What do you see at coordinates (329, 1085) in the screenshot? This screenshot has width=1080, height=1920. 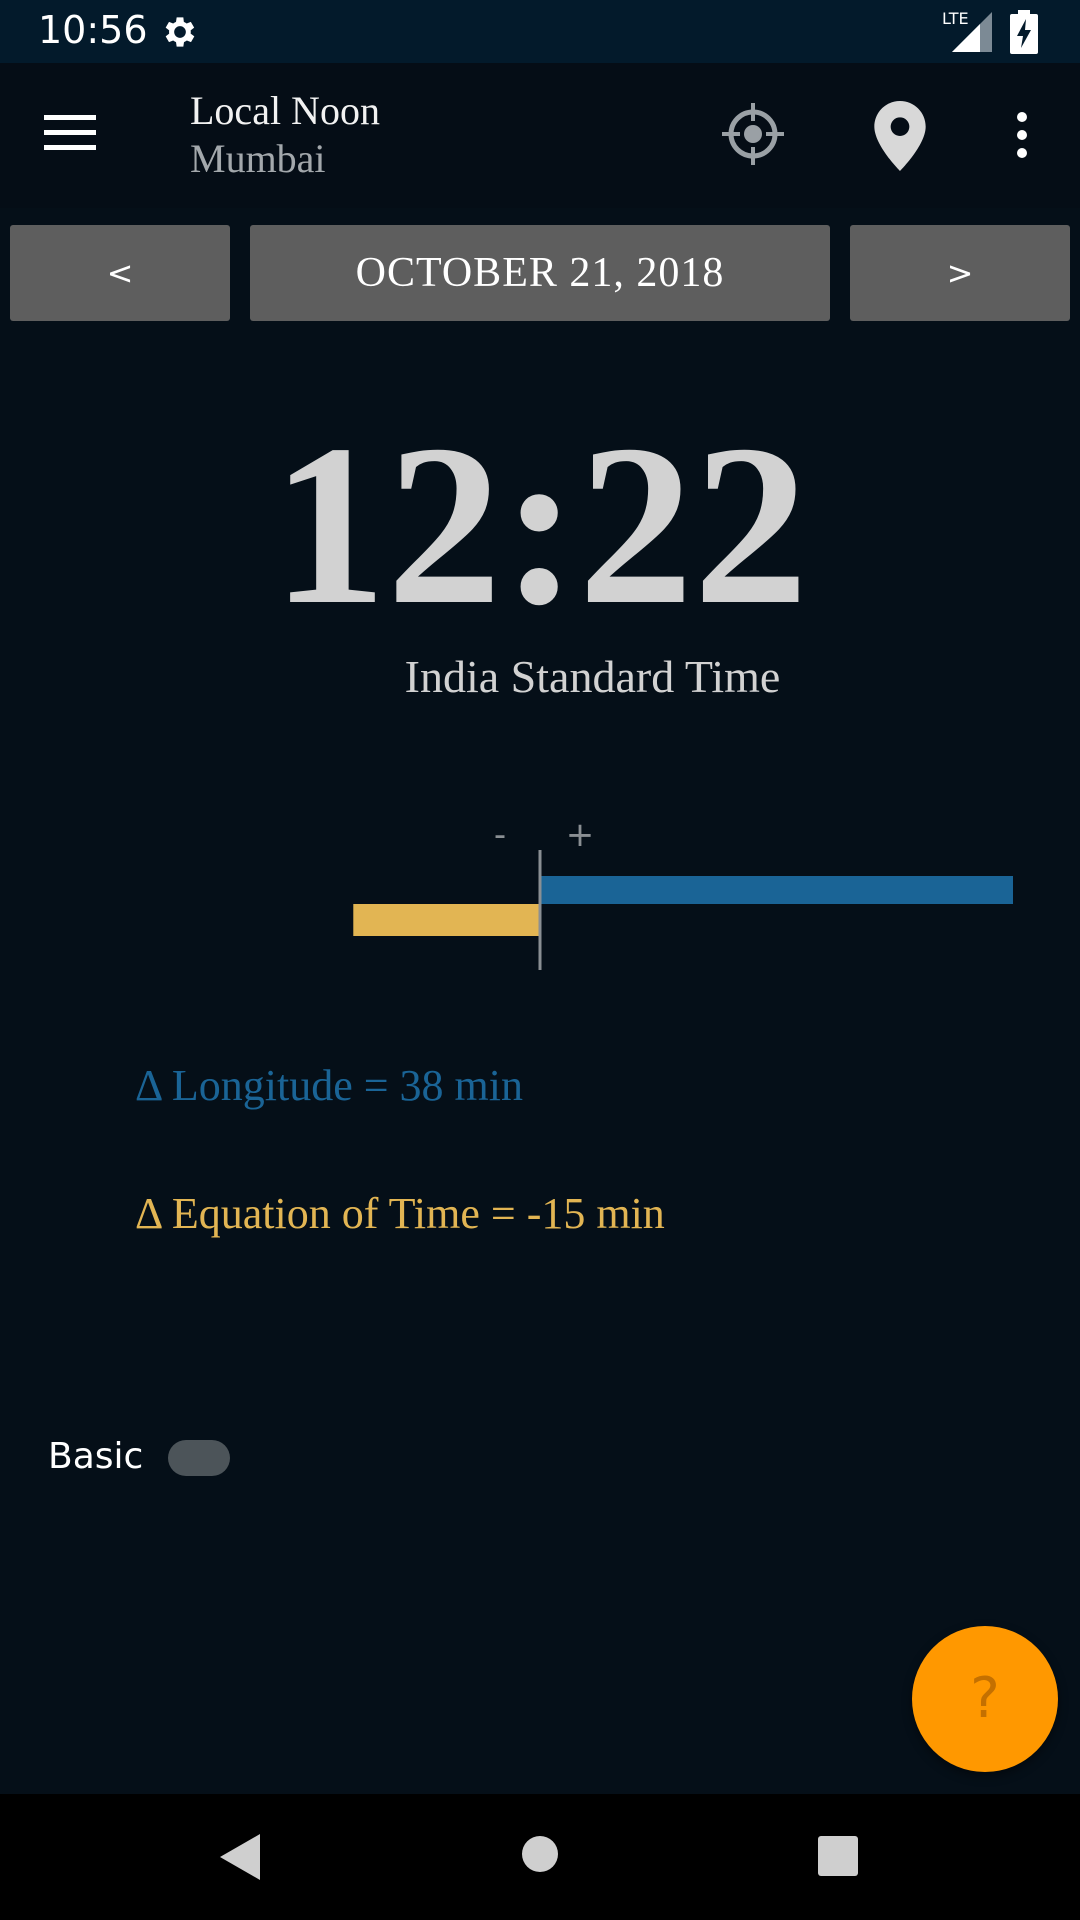 I see `delta-longitude-text: Δ Longitude = 38 min` at bounding box center [329, 1085].